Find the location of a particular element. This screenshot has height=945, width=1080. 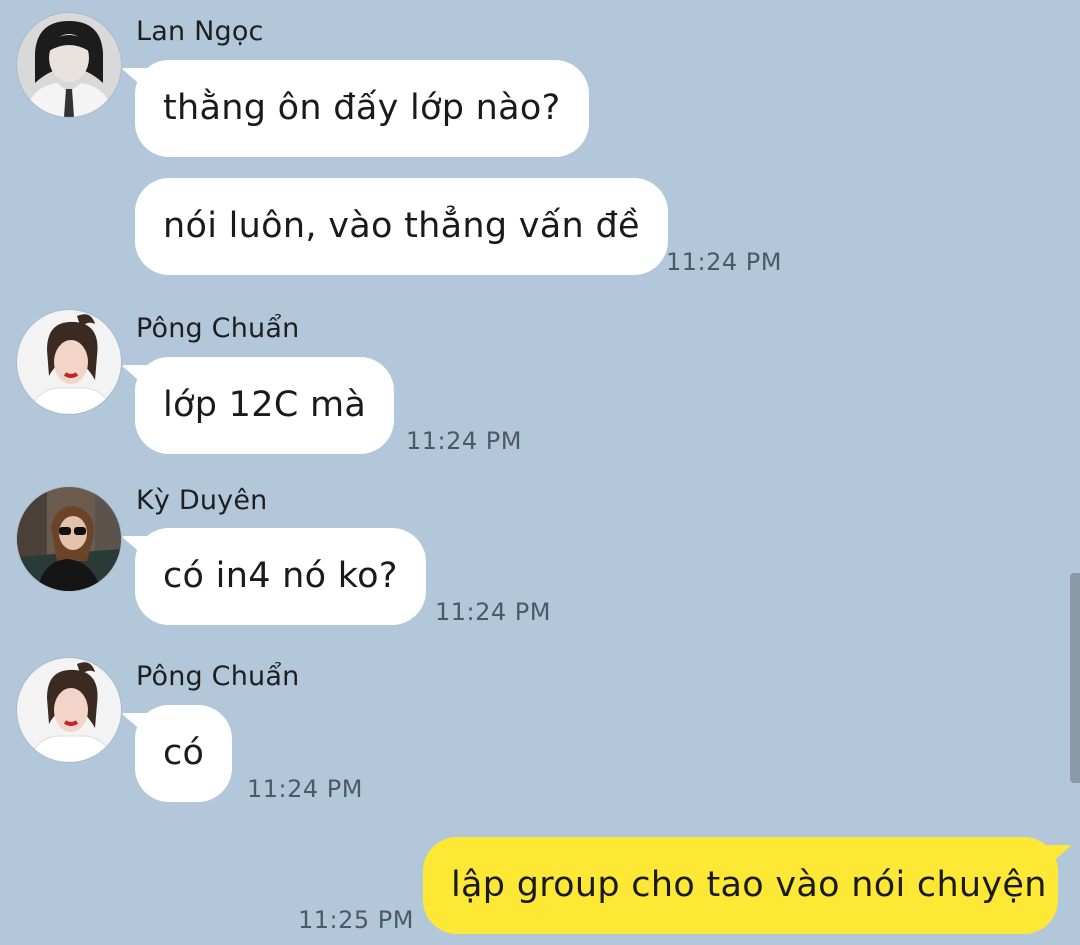

message-bubble: nói luôn, vào thẳng vấn đề is located at coordinates (401, 226).